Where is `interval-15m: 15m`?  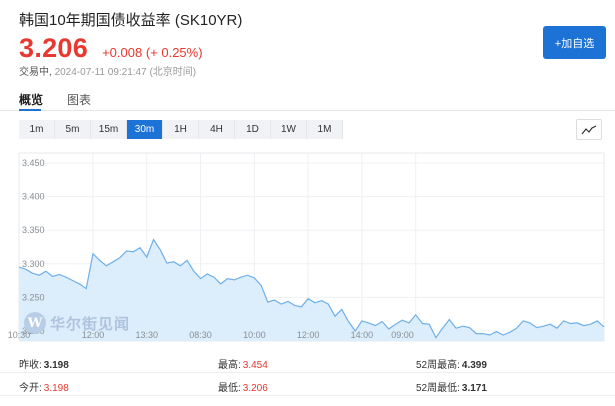 interval-15m: 15m is located at coordinates (109, 129).